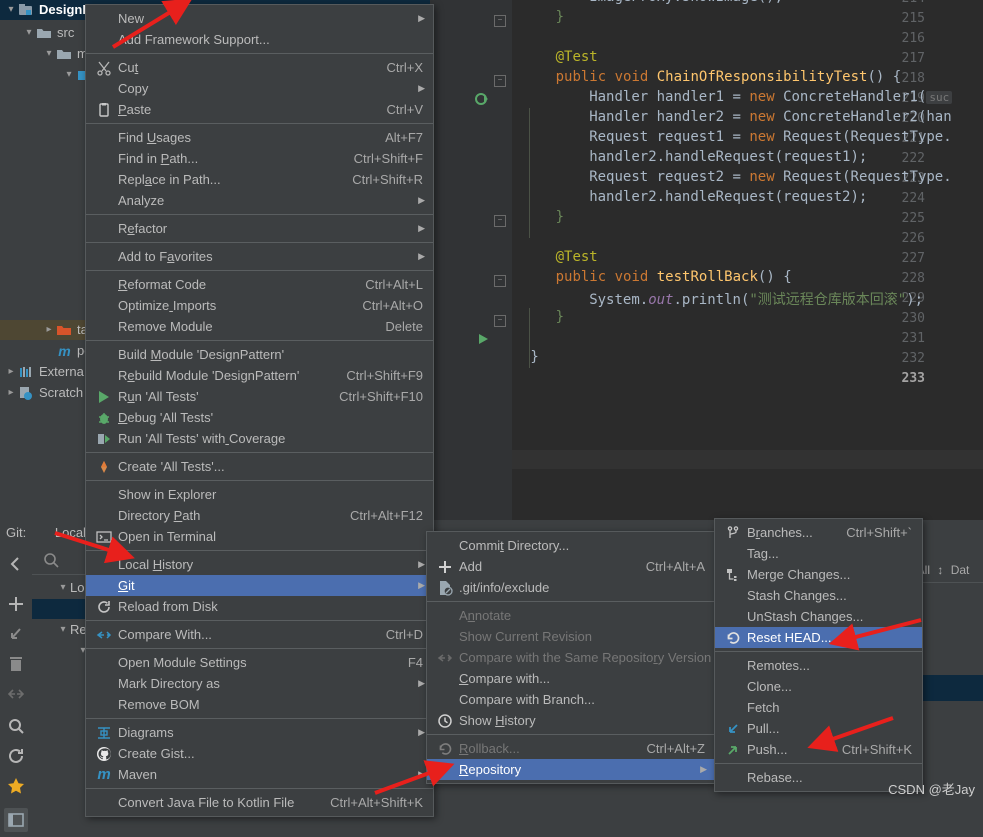 The width and height of the screenshot is (983, 837). What do you see at coordinates (16, 564) in the screenshot?
I see `back-icon` at bounding box center [16, 564].